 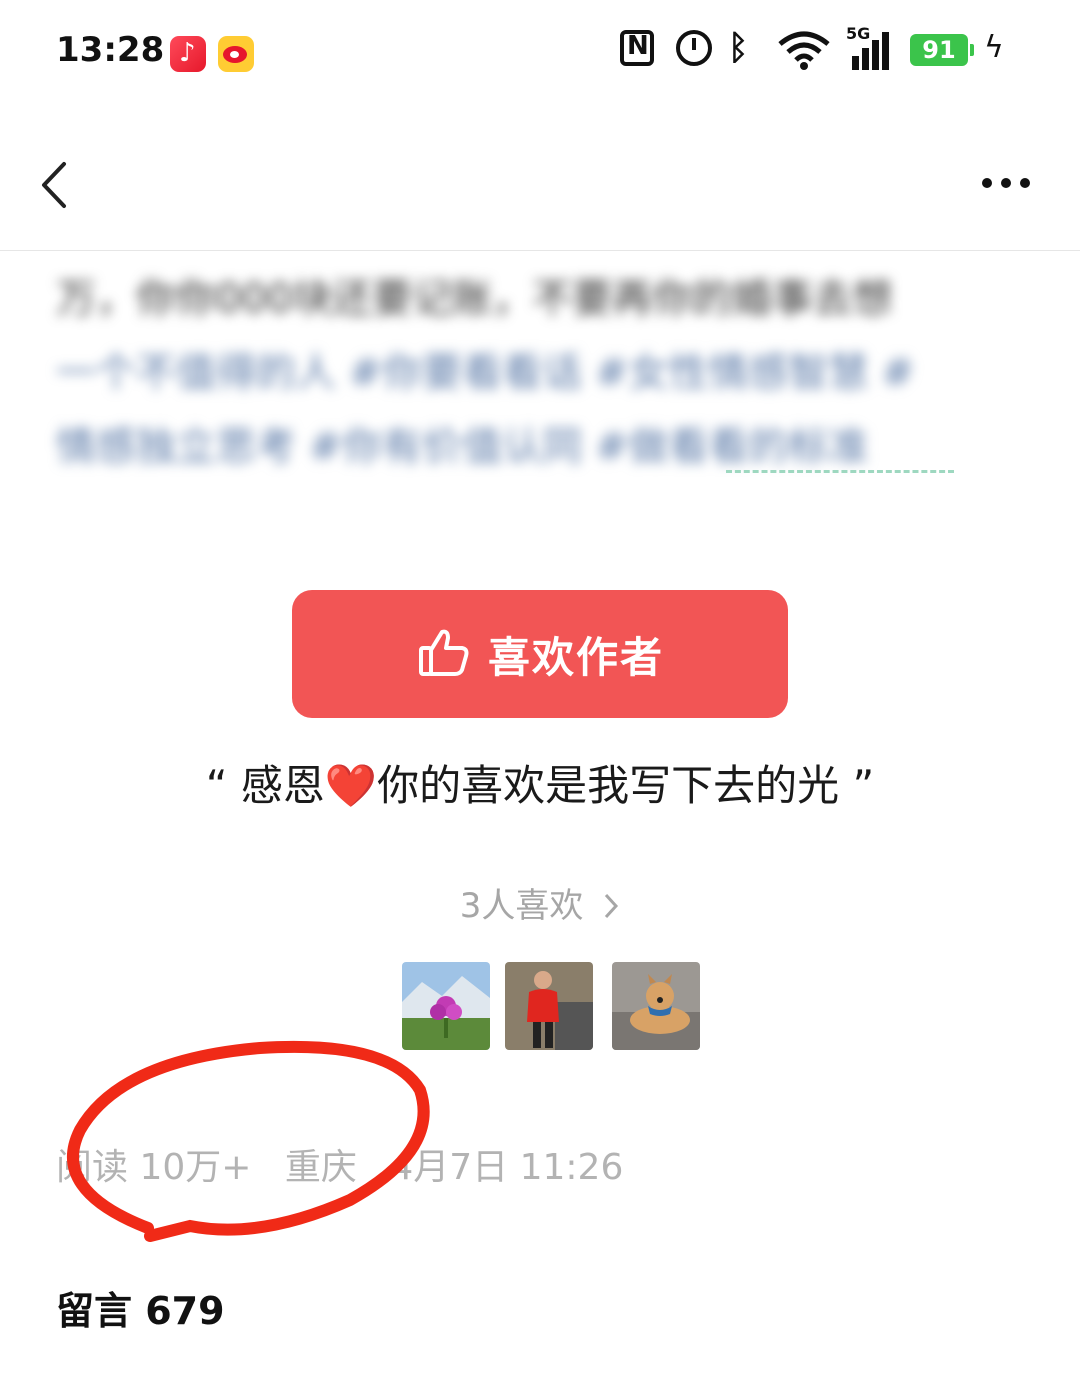 What do you see at coordinates (351, 785) in the screenshot?
I see `heart-icon: ❤️` at bounding box center [351, 785].